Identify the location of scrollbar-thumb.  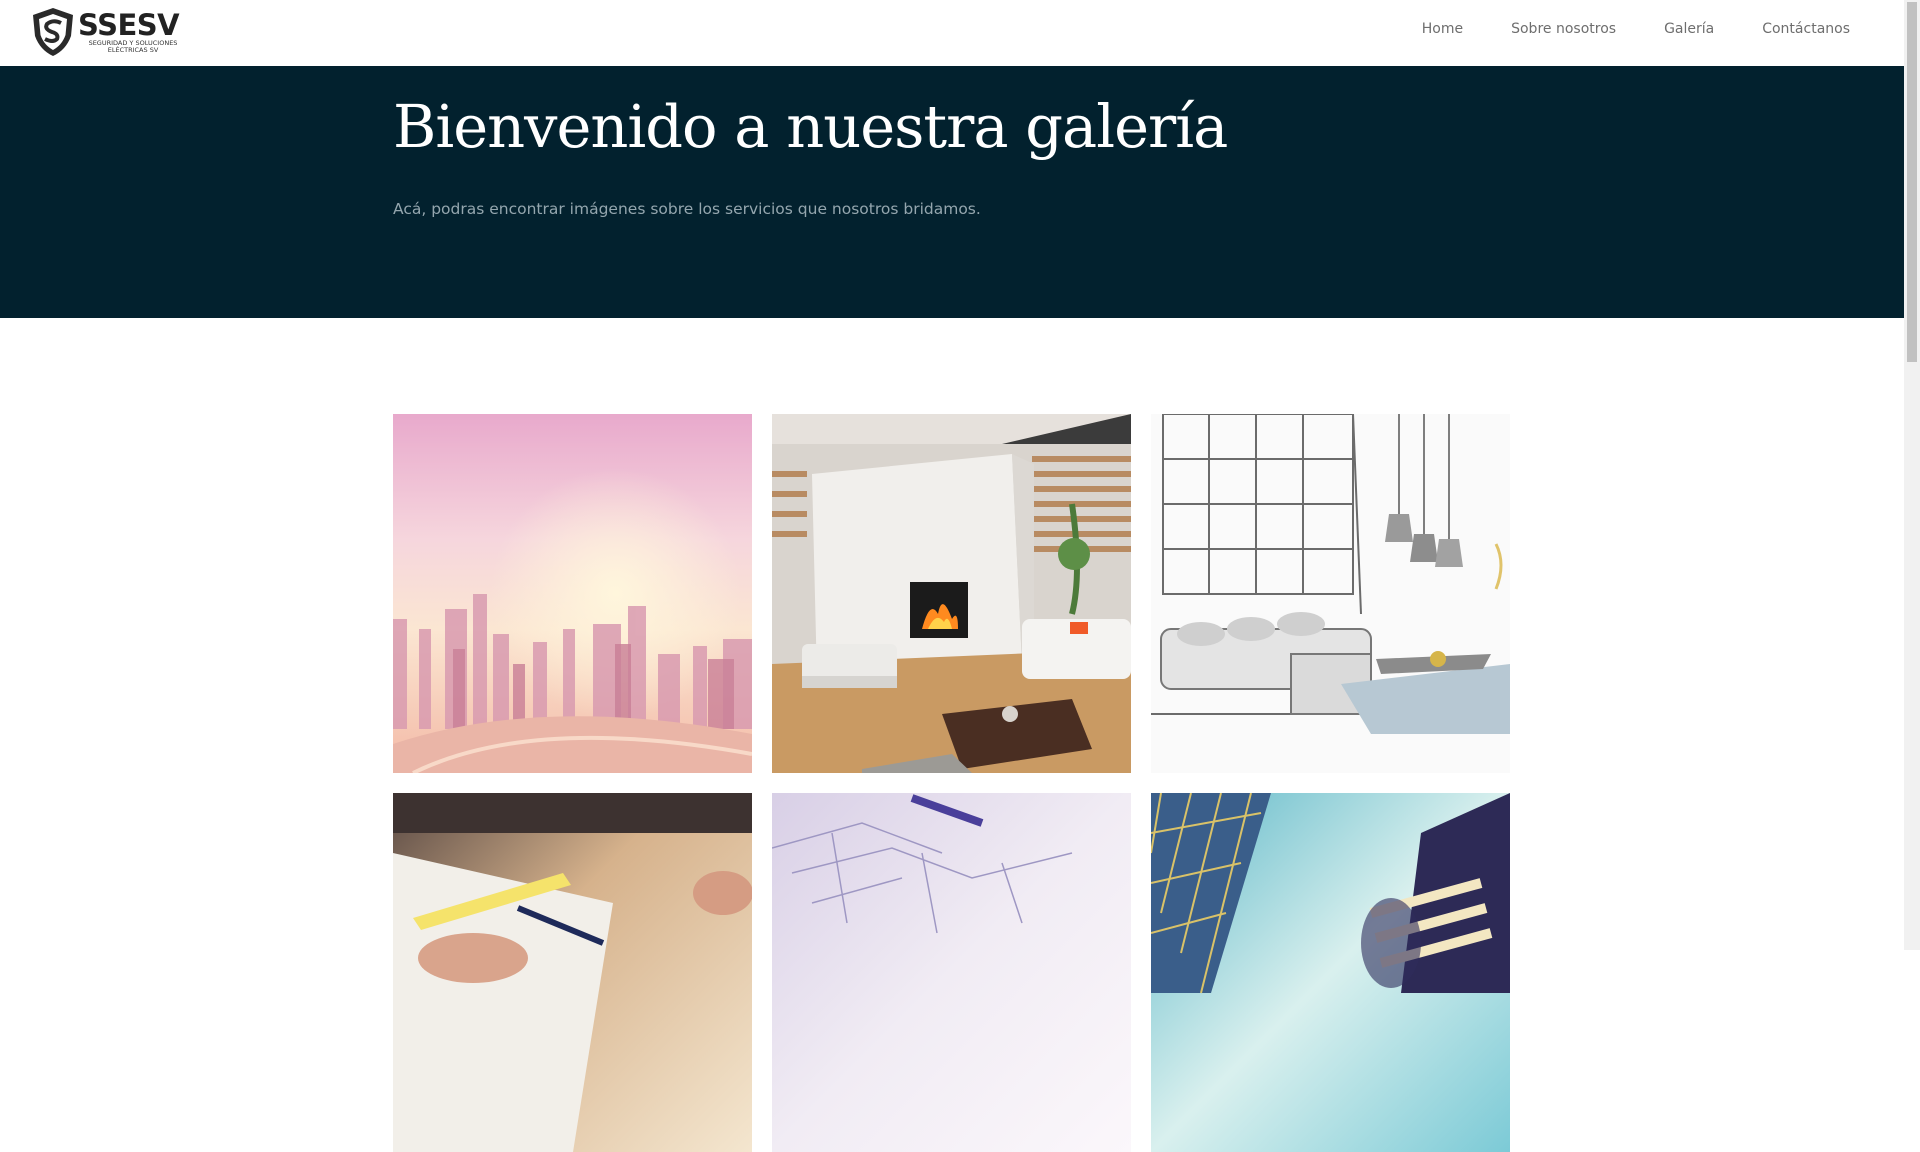
(1912, 182).